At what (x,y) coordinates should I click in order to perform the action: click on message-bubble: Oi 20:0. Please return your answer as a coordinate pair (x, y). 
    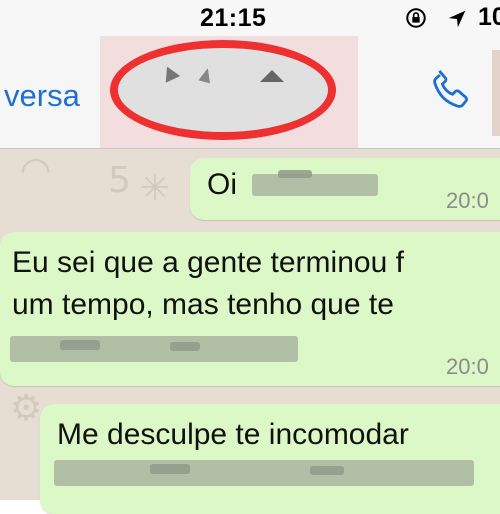
    Looking at the image, I should click on (345, 189).